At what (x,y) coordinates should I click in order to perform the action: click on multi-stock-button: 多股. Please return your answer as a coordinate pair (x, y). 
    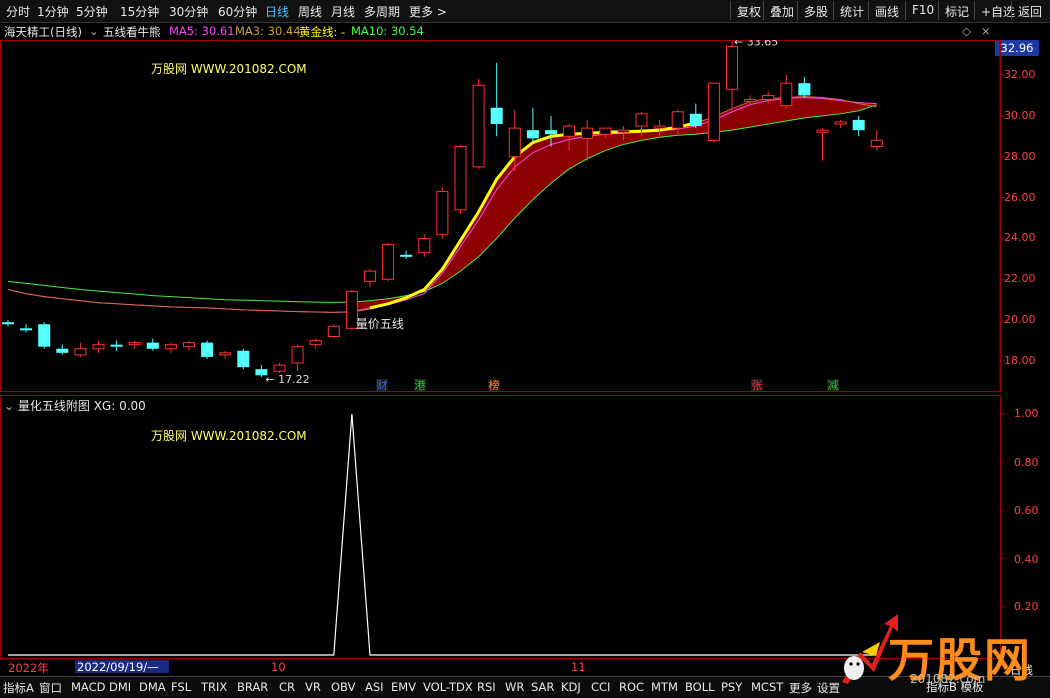
    Looking at the image, I should click on (815, 10).